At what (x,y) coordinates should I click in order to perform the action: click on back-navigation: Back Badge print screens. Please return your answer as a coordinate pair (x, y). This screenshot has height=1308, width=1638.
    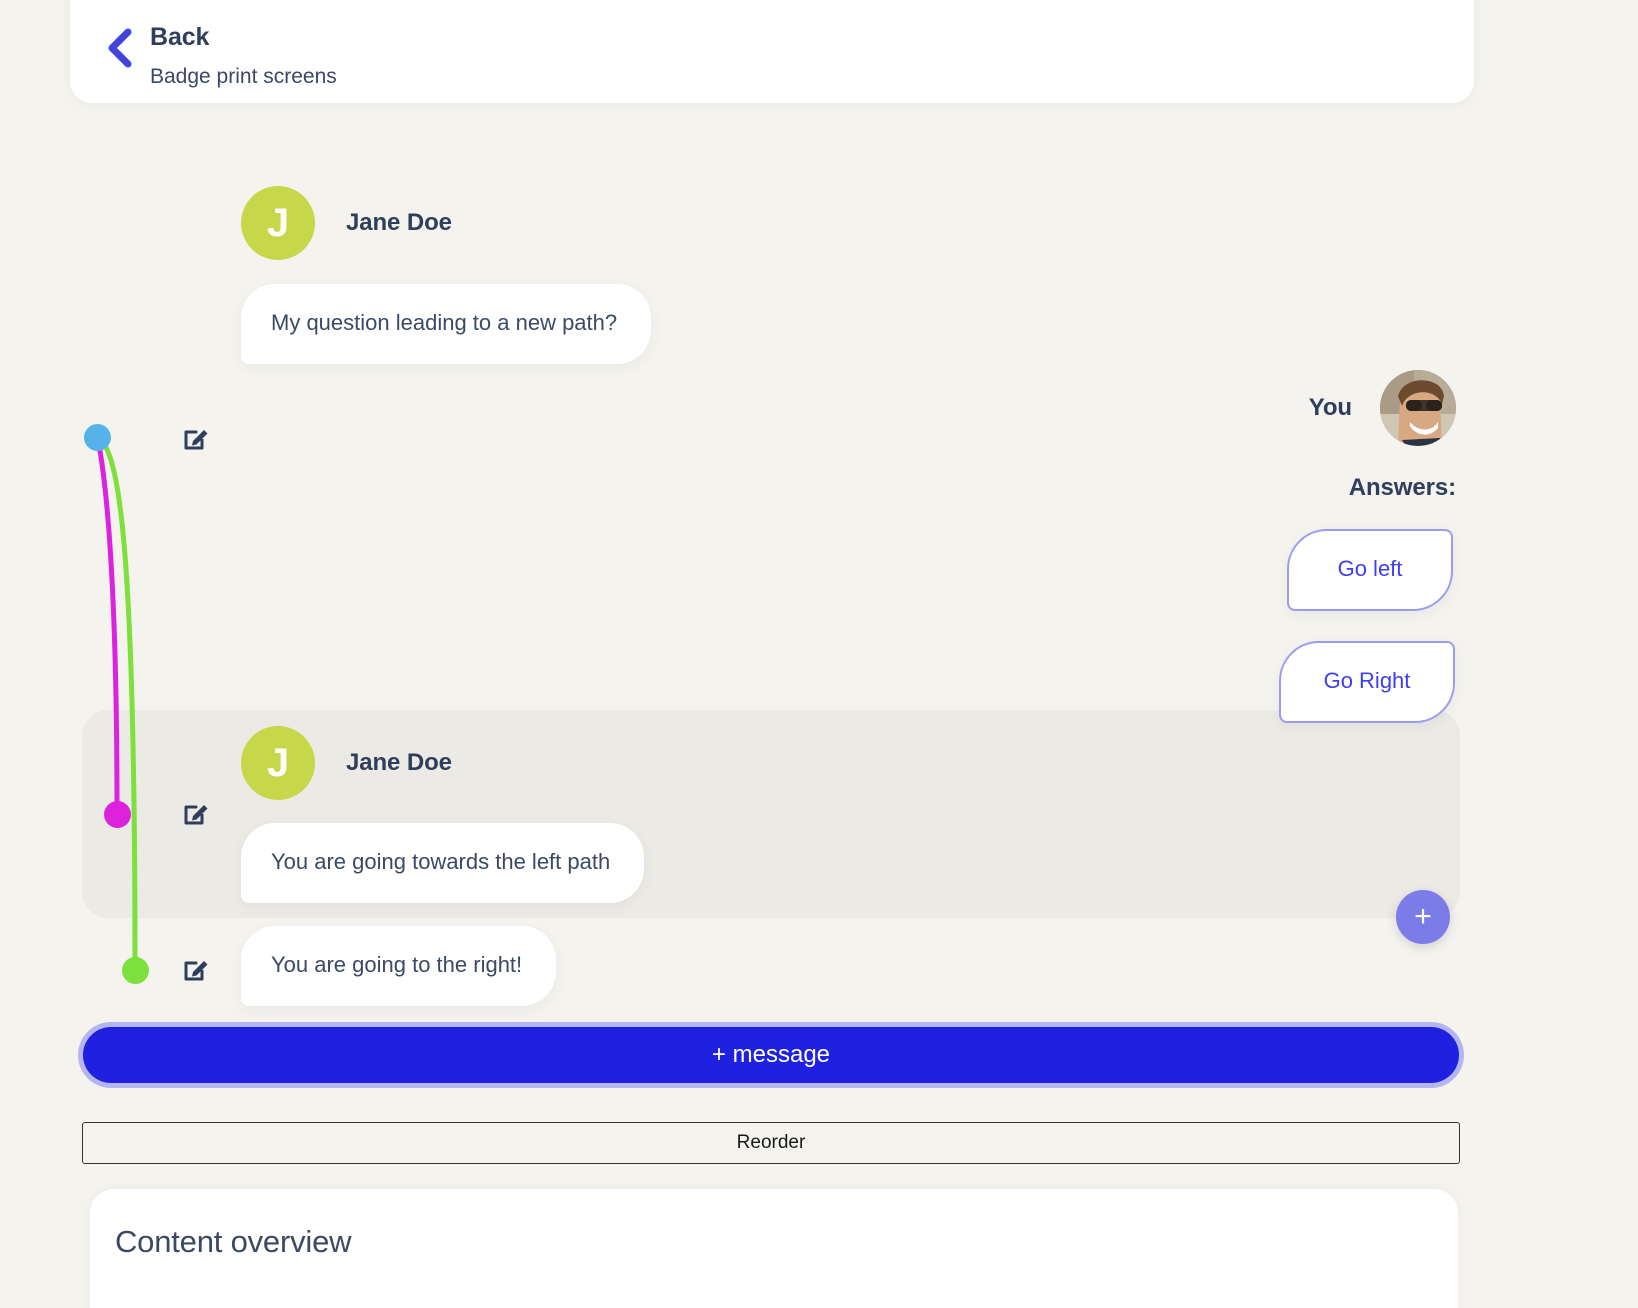
    Looking at the image, I should click on (219, 56).